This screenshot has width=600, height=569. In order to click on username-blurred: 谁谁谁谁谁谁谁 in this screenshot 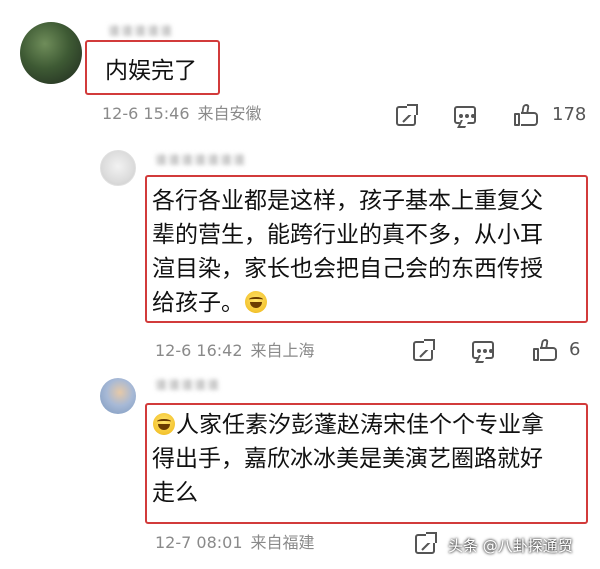, I will do `click(215, 160)`.